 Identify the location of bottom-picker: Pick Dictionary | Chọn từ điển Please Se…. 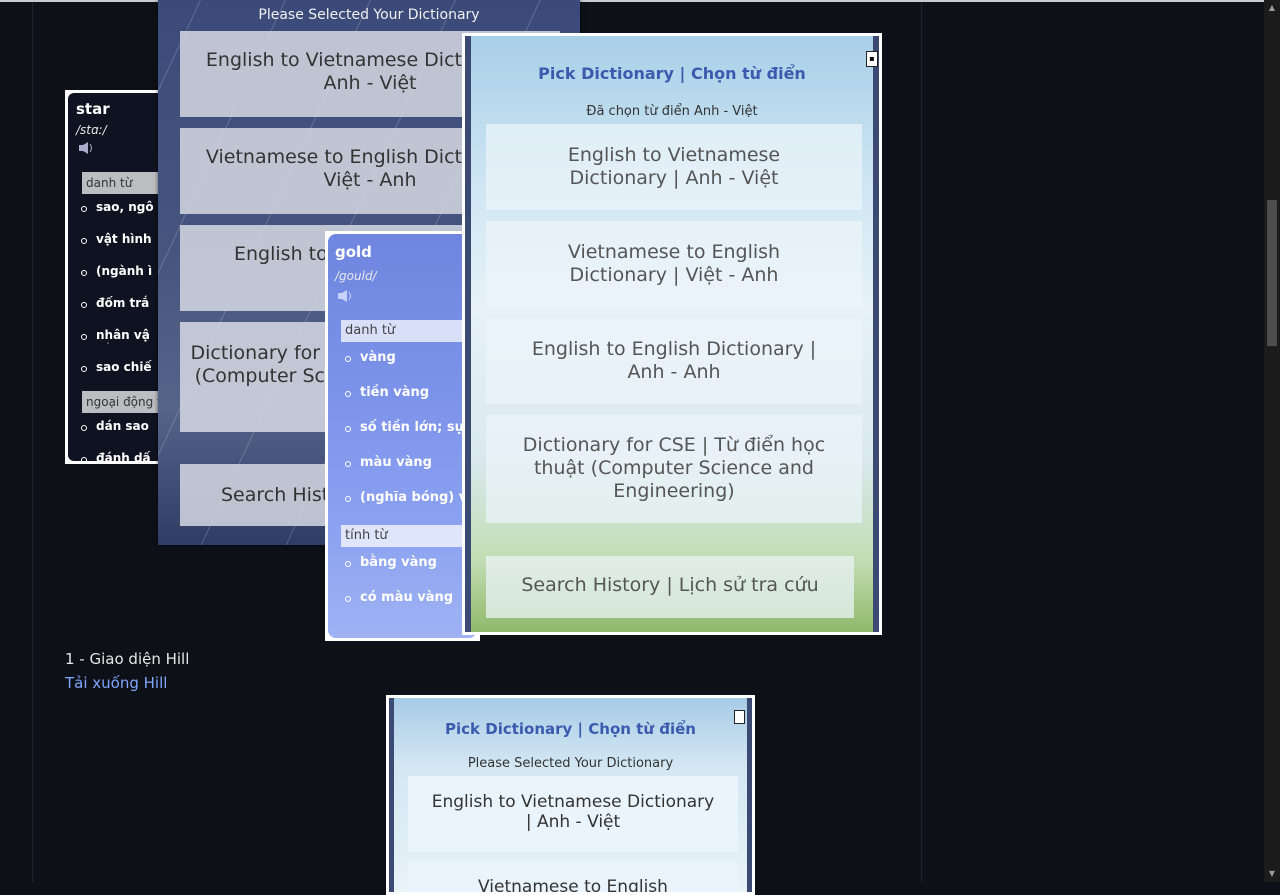
(570, 795).